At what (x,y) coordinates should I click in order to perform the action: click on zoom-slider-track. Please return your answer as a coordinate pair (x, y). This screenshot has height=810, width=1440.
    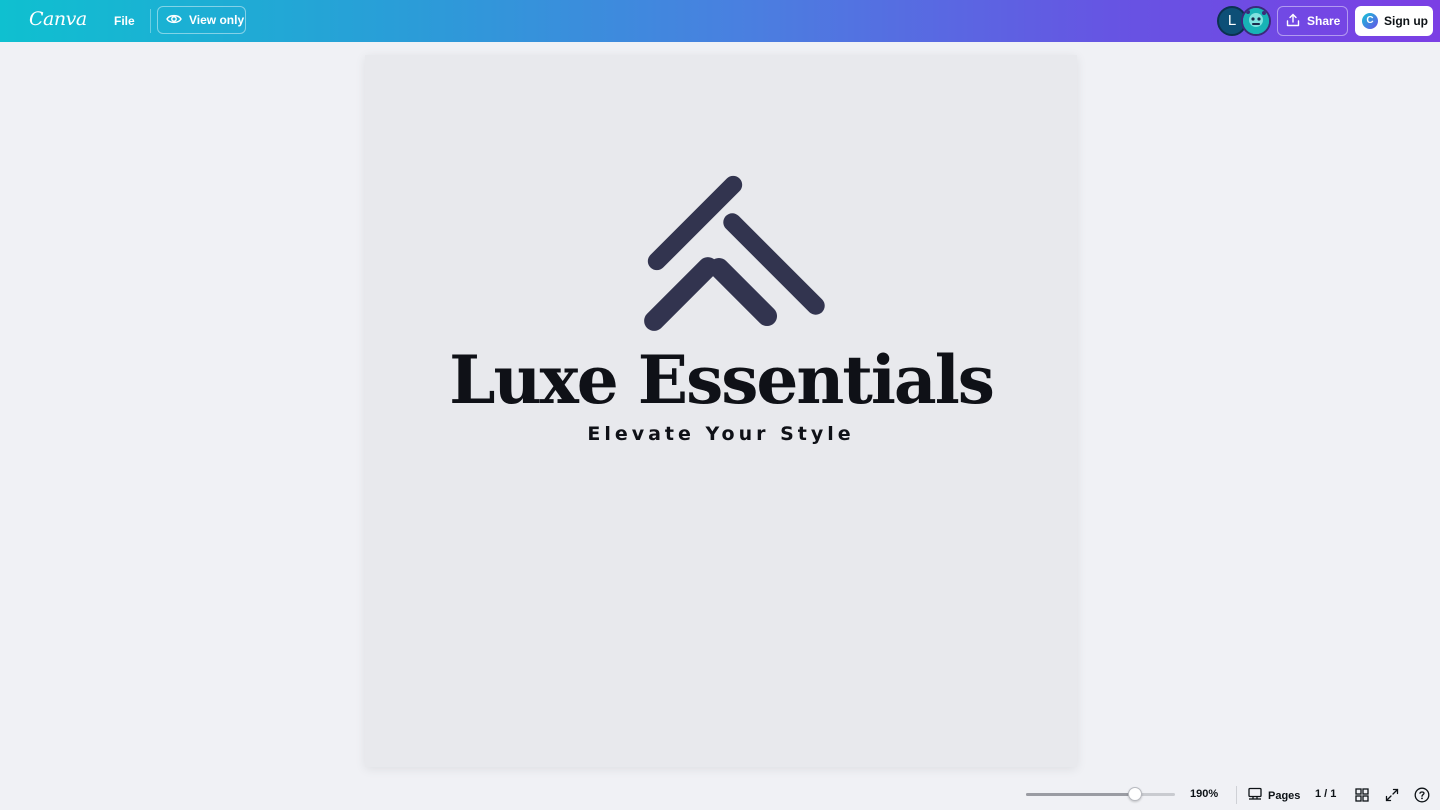
    Looking at the image, I should click on (1100, 794).